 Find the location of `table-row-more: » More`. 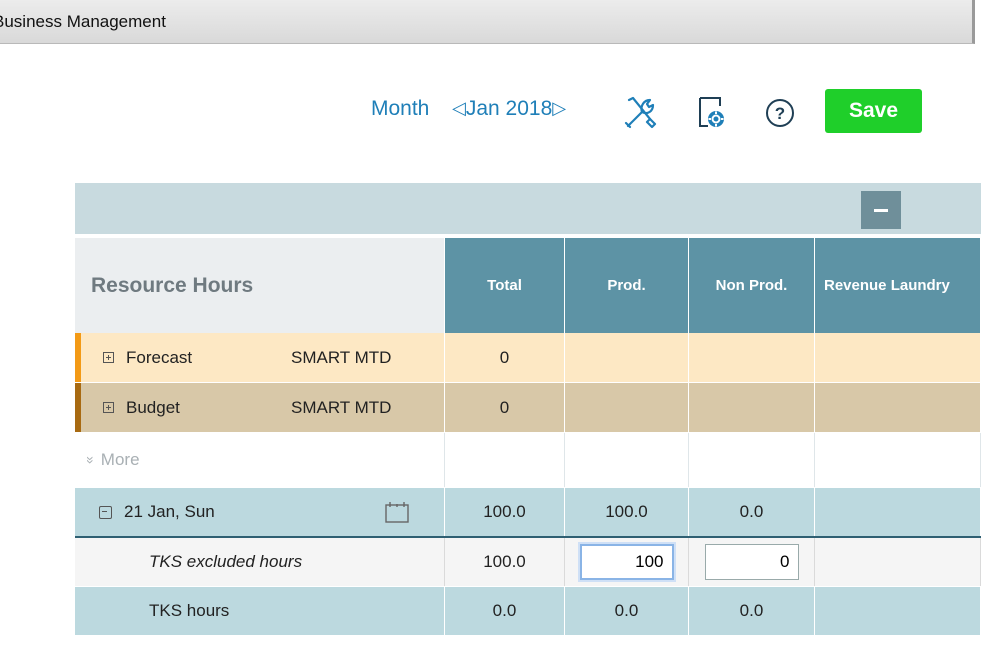

table-row-more: » More is located at coordinates (528, 460).